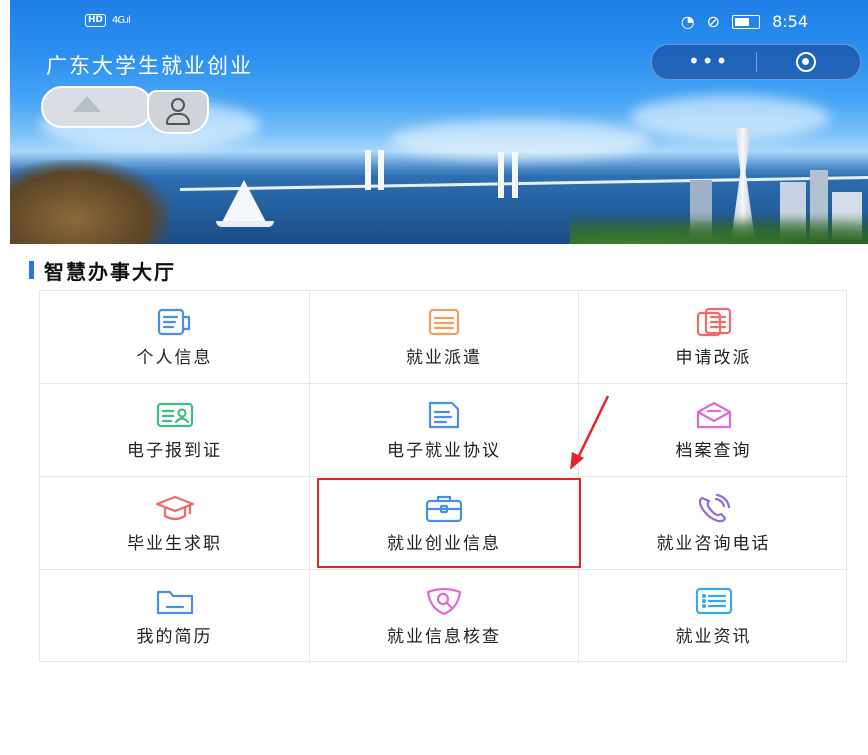  I want to click on folder-icon, so click(175, 601).